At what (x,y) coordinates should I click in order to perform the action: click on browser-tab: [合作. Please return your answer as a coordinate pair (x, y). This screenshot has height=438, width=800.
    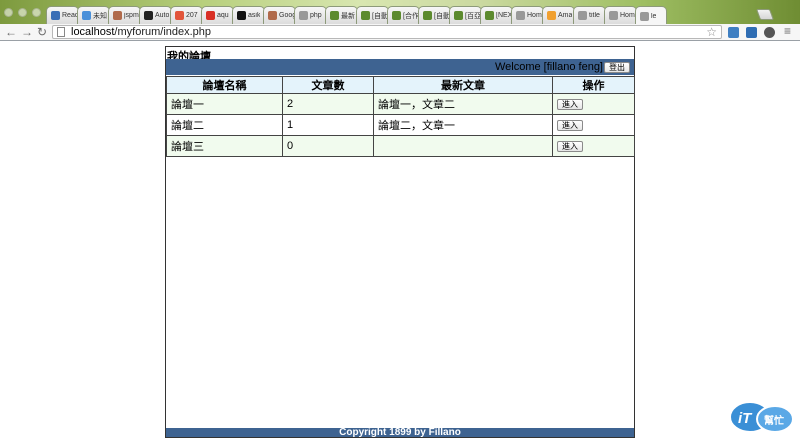
    Looking at the image, I should click on (403, 15).